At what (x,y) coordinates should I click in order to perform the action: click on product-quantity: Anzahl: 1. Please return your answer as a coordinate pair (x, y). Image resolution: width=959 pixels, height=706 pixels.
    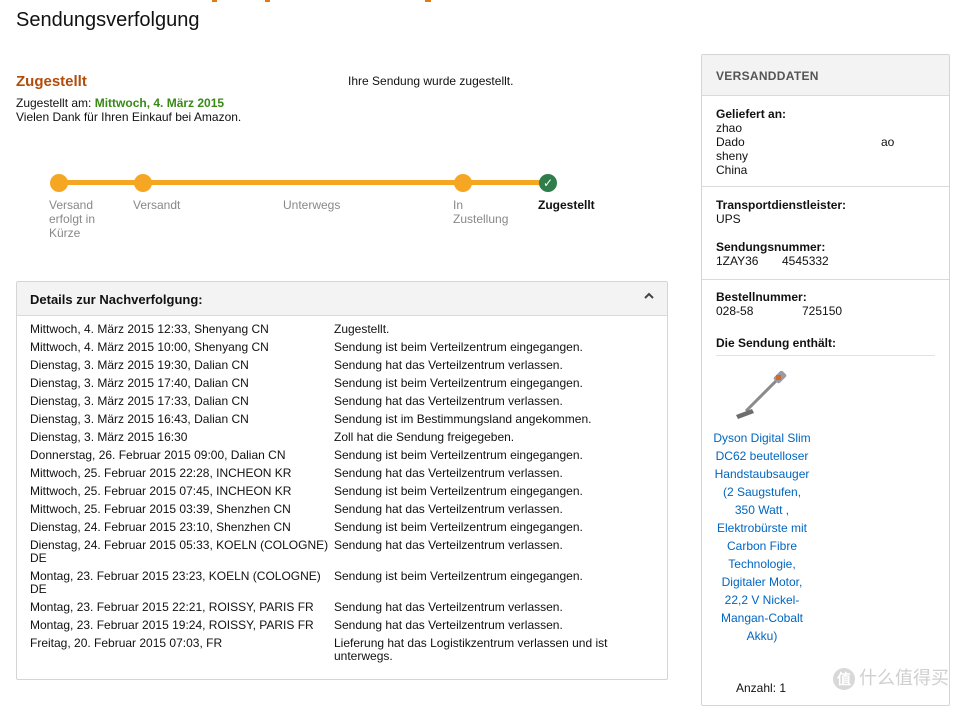
    Looking at the image, I should click on (761, 688).